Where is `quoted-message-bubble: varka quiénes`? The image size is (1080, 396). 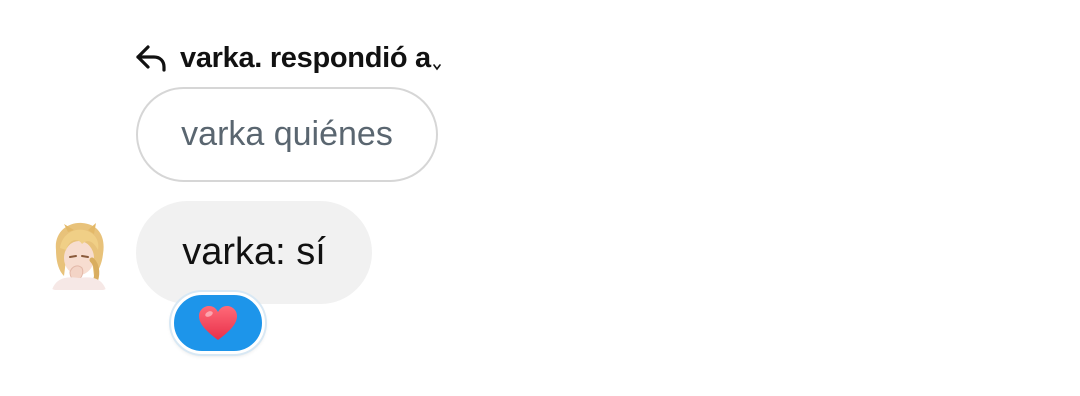
quoted-message-bubble: varka quiénes is located at coordinates (287, 134).